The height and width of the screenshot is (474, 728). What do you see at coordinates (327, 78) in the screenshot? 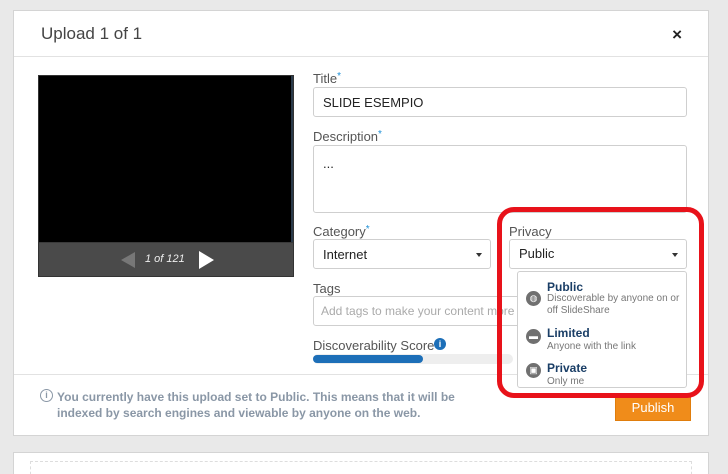
I see `title-label: Title*` at bounding box center [327, 78].